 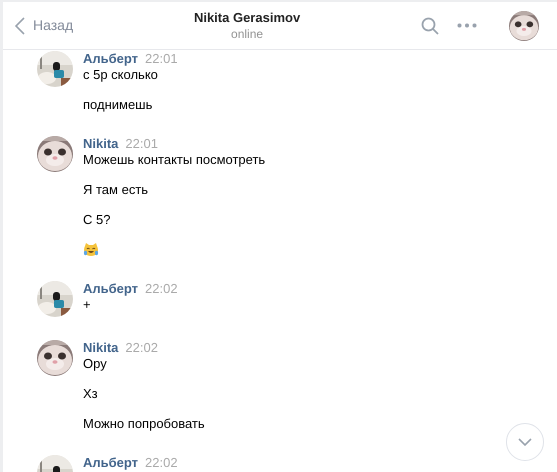 What do you see at coordinates (87, 305) in the screenshot?
I see `message-text: +` at bounding box center [87, 305].